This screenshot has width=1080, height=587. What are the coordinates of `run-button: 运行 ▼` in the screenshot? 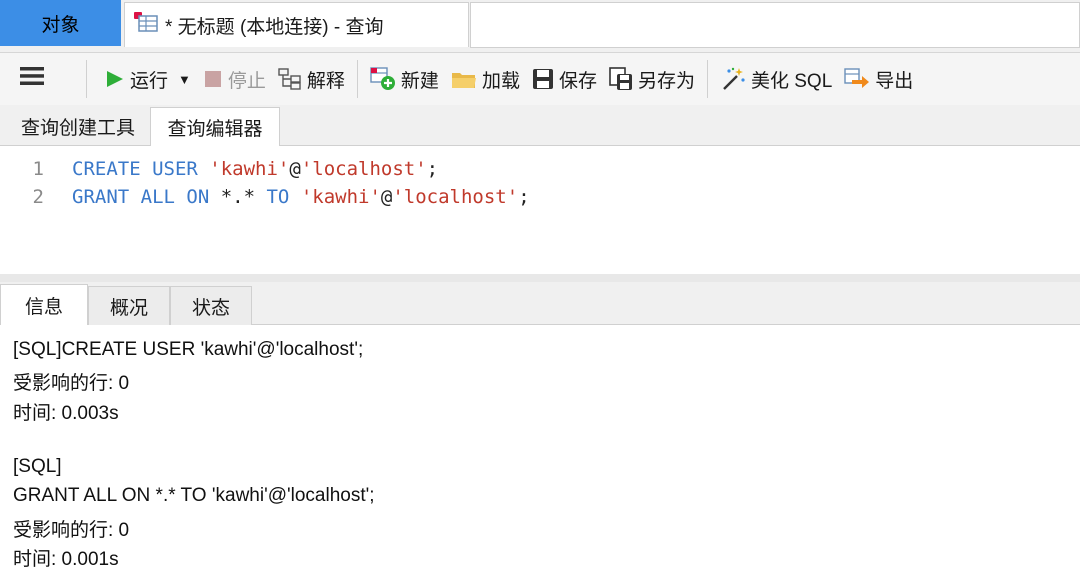 It's located at (148, 79).